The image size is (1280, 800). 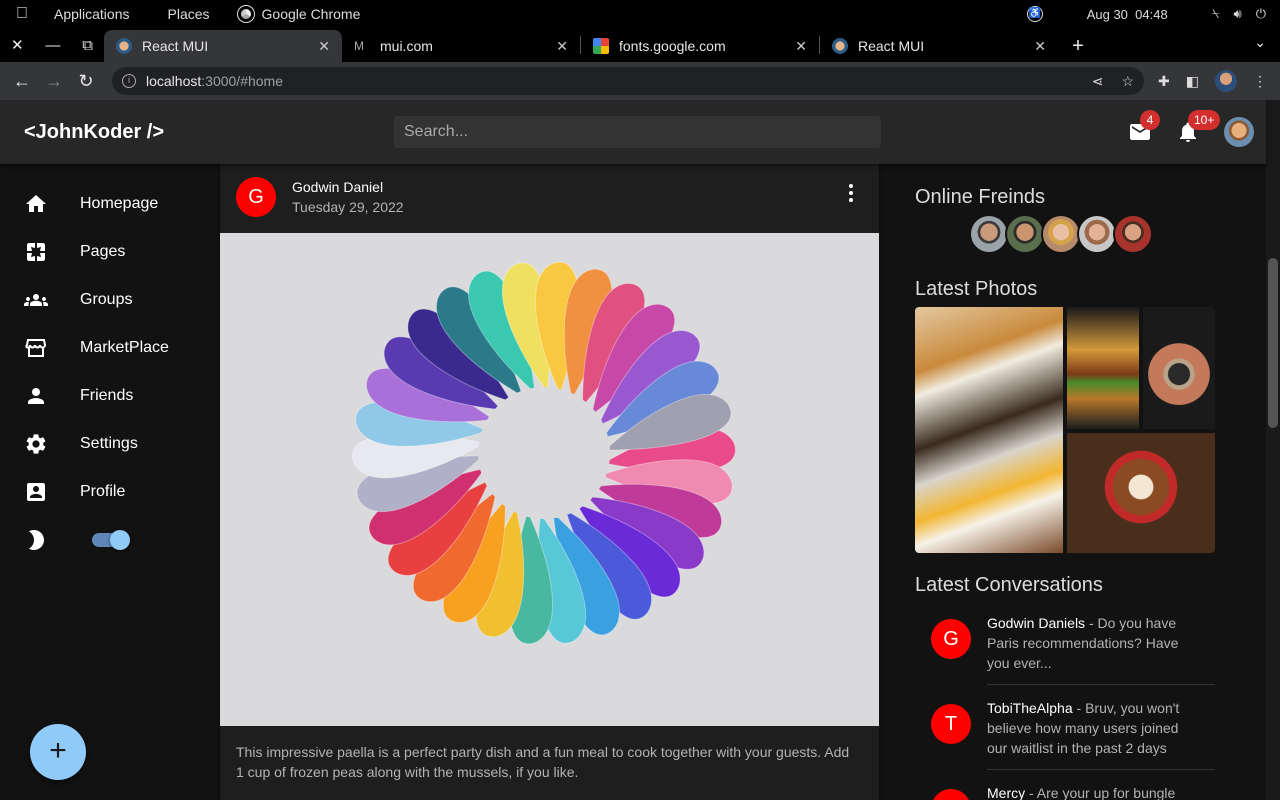 What do you see at coordinates (951, 794) in the screenshot?
I see `conversation-avatar: M` at bounding box center [951, 794].